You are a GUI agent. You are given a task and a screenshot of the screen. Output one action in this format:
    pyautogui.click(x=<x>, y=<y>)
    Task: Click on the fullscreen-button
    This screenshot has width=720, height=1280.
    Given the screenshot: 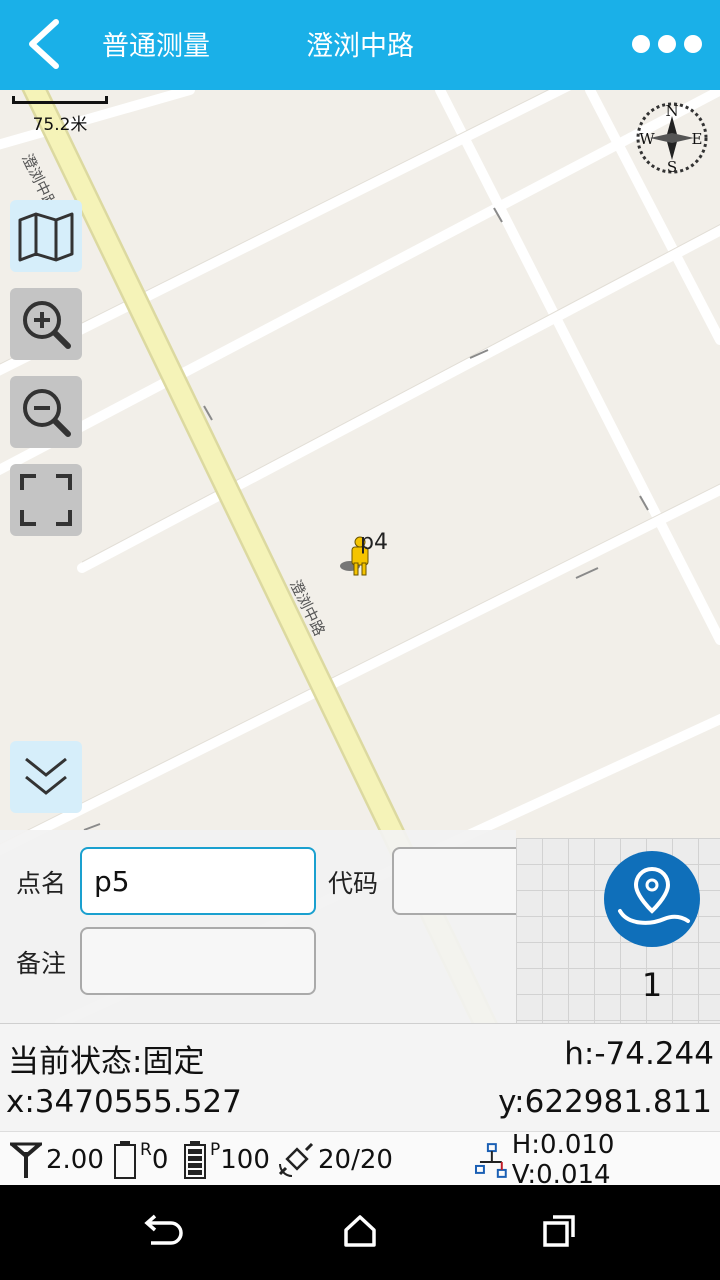 What is the action you would take?
    pyautogui.click(x=46, y=500)
    